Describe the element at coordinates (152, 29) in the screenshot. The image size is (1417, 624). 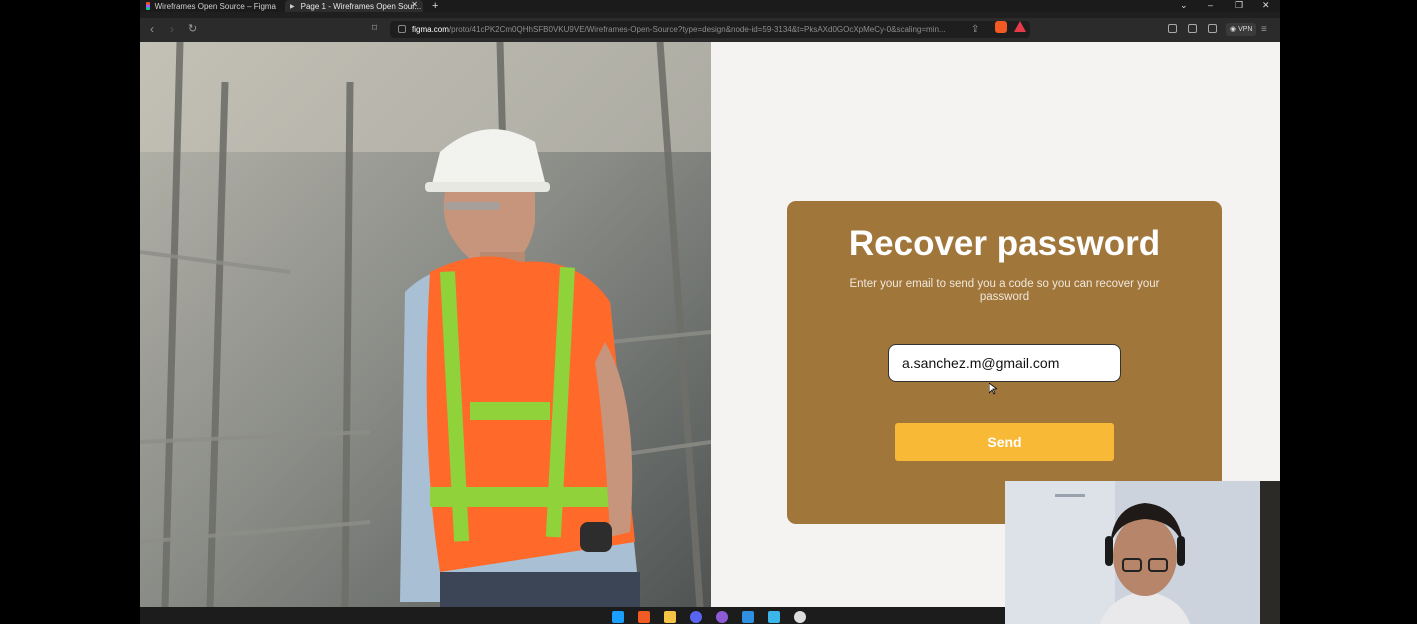
I see `back-icon: ‹` at that location.